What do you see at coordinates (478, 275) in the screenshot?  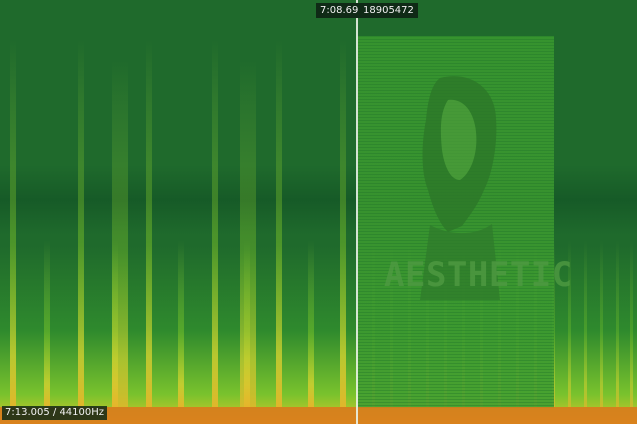 I see `hidden-image-text: AESTHETIC` at bounding box center [478, 275].